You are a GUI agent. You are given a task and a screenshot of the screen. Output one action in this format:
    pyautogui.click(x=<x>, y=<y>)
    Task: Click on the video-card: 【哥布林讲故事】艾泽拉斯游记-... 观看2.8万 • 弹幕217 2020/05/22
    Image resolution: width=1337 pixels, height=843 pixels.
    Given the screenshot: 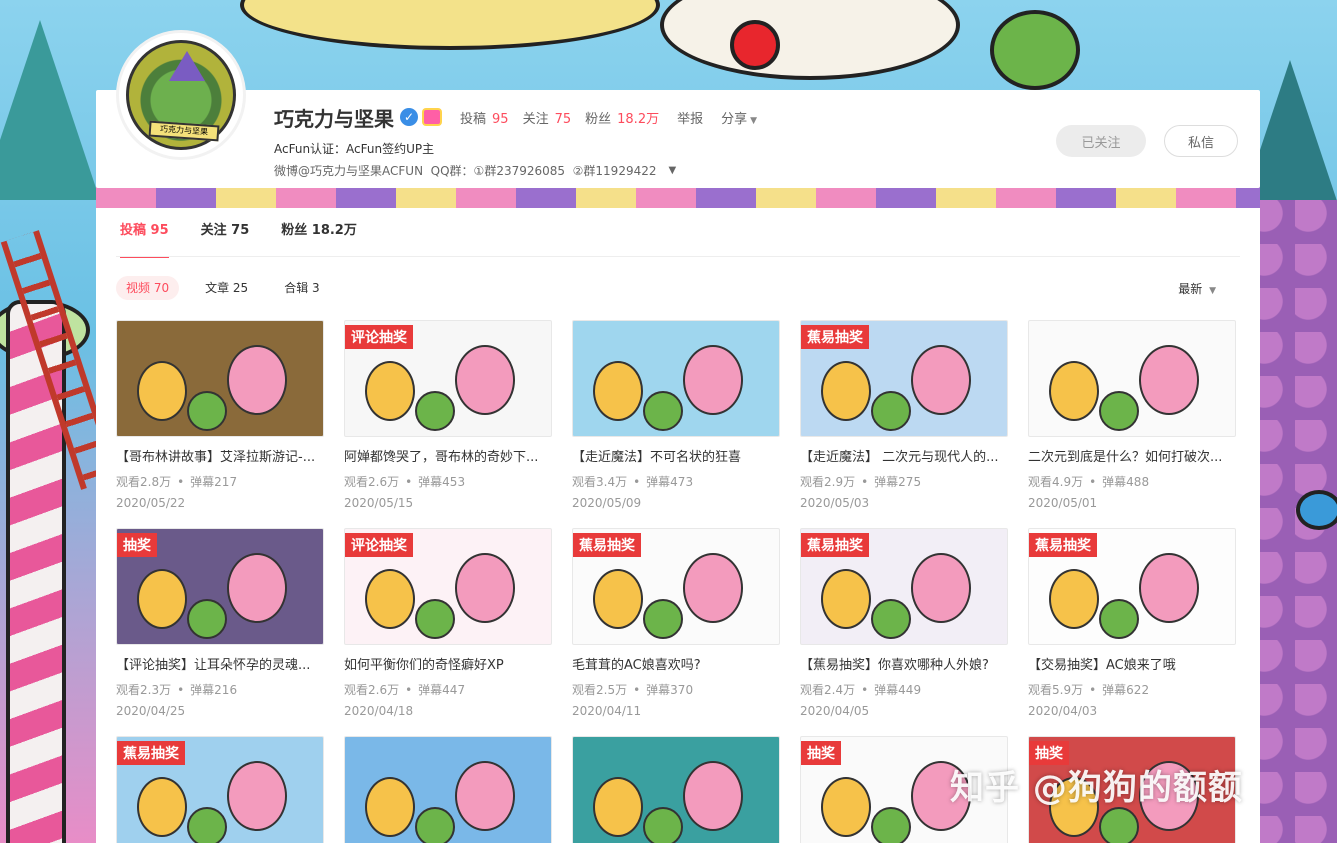 What is the action you would take?
    pyautogui.click(x=220, y=415)
    